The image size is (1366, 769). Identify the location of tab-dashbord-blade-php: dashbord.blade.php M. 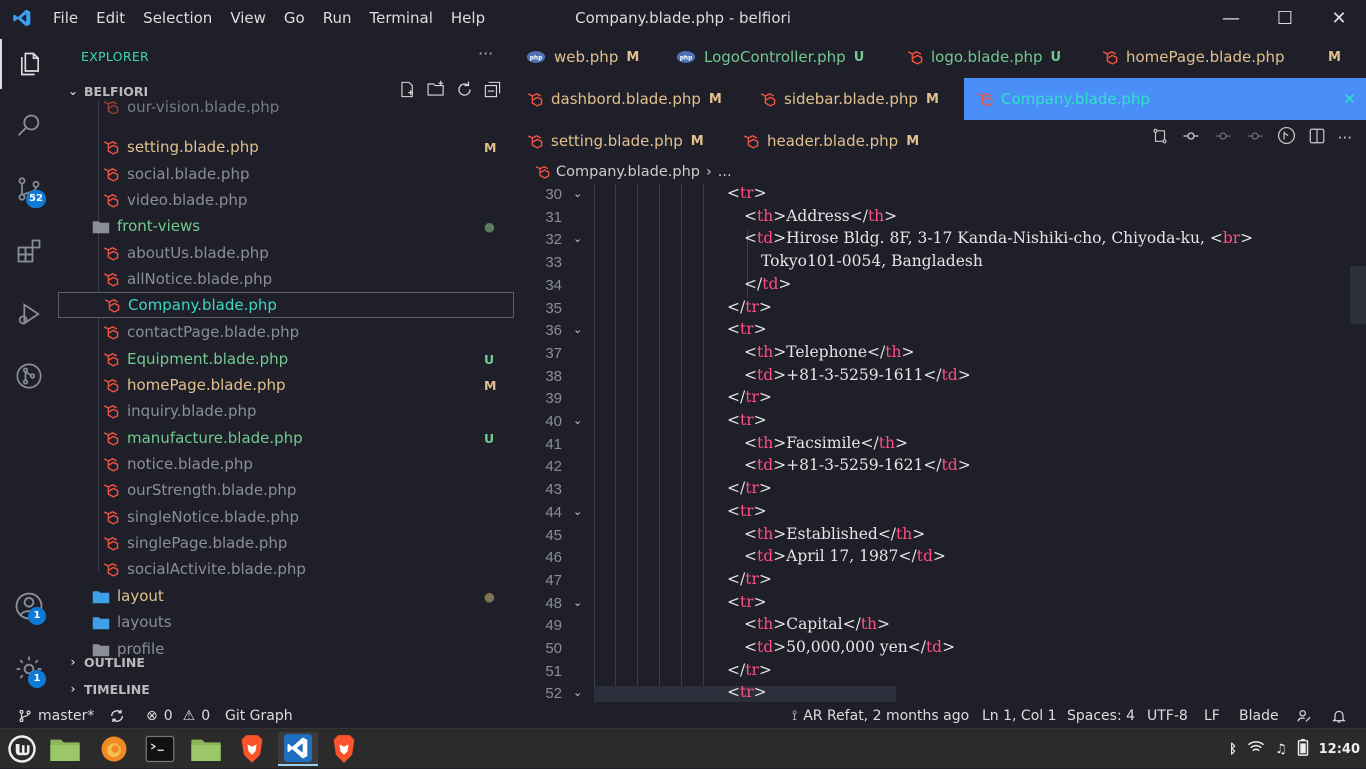
(624, 99).